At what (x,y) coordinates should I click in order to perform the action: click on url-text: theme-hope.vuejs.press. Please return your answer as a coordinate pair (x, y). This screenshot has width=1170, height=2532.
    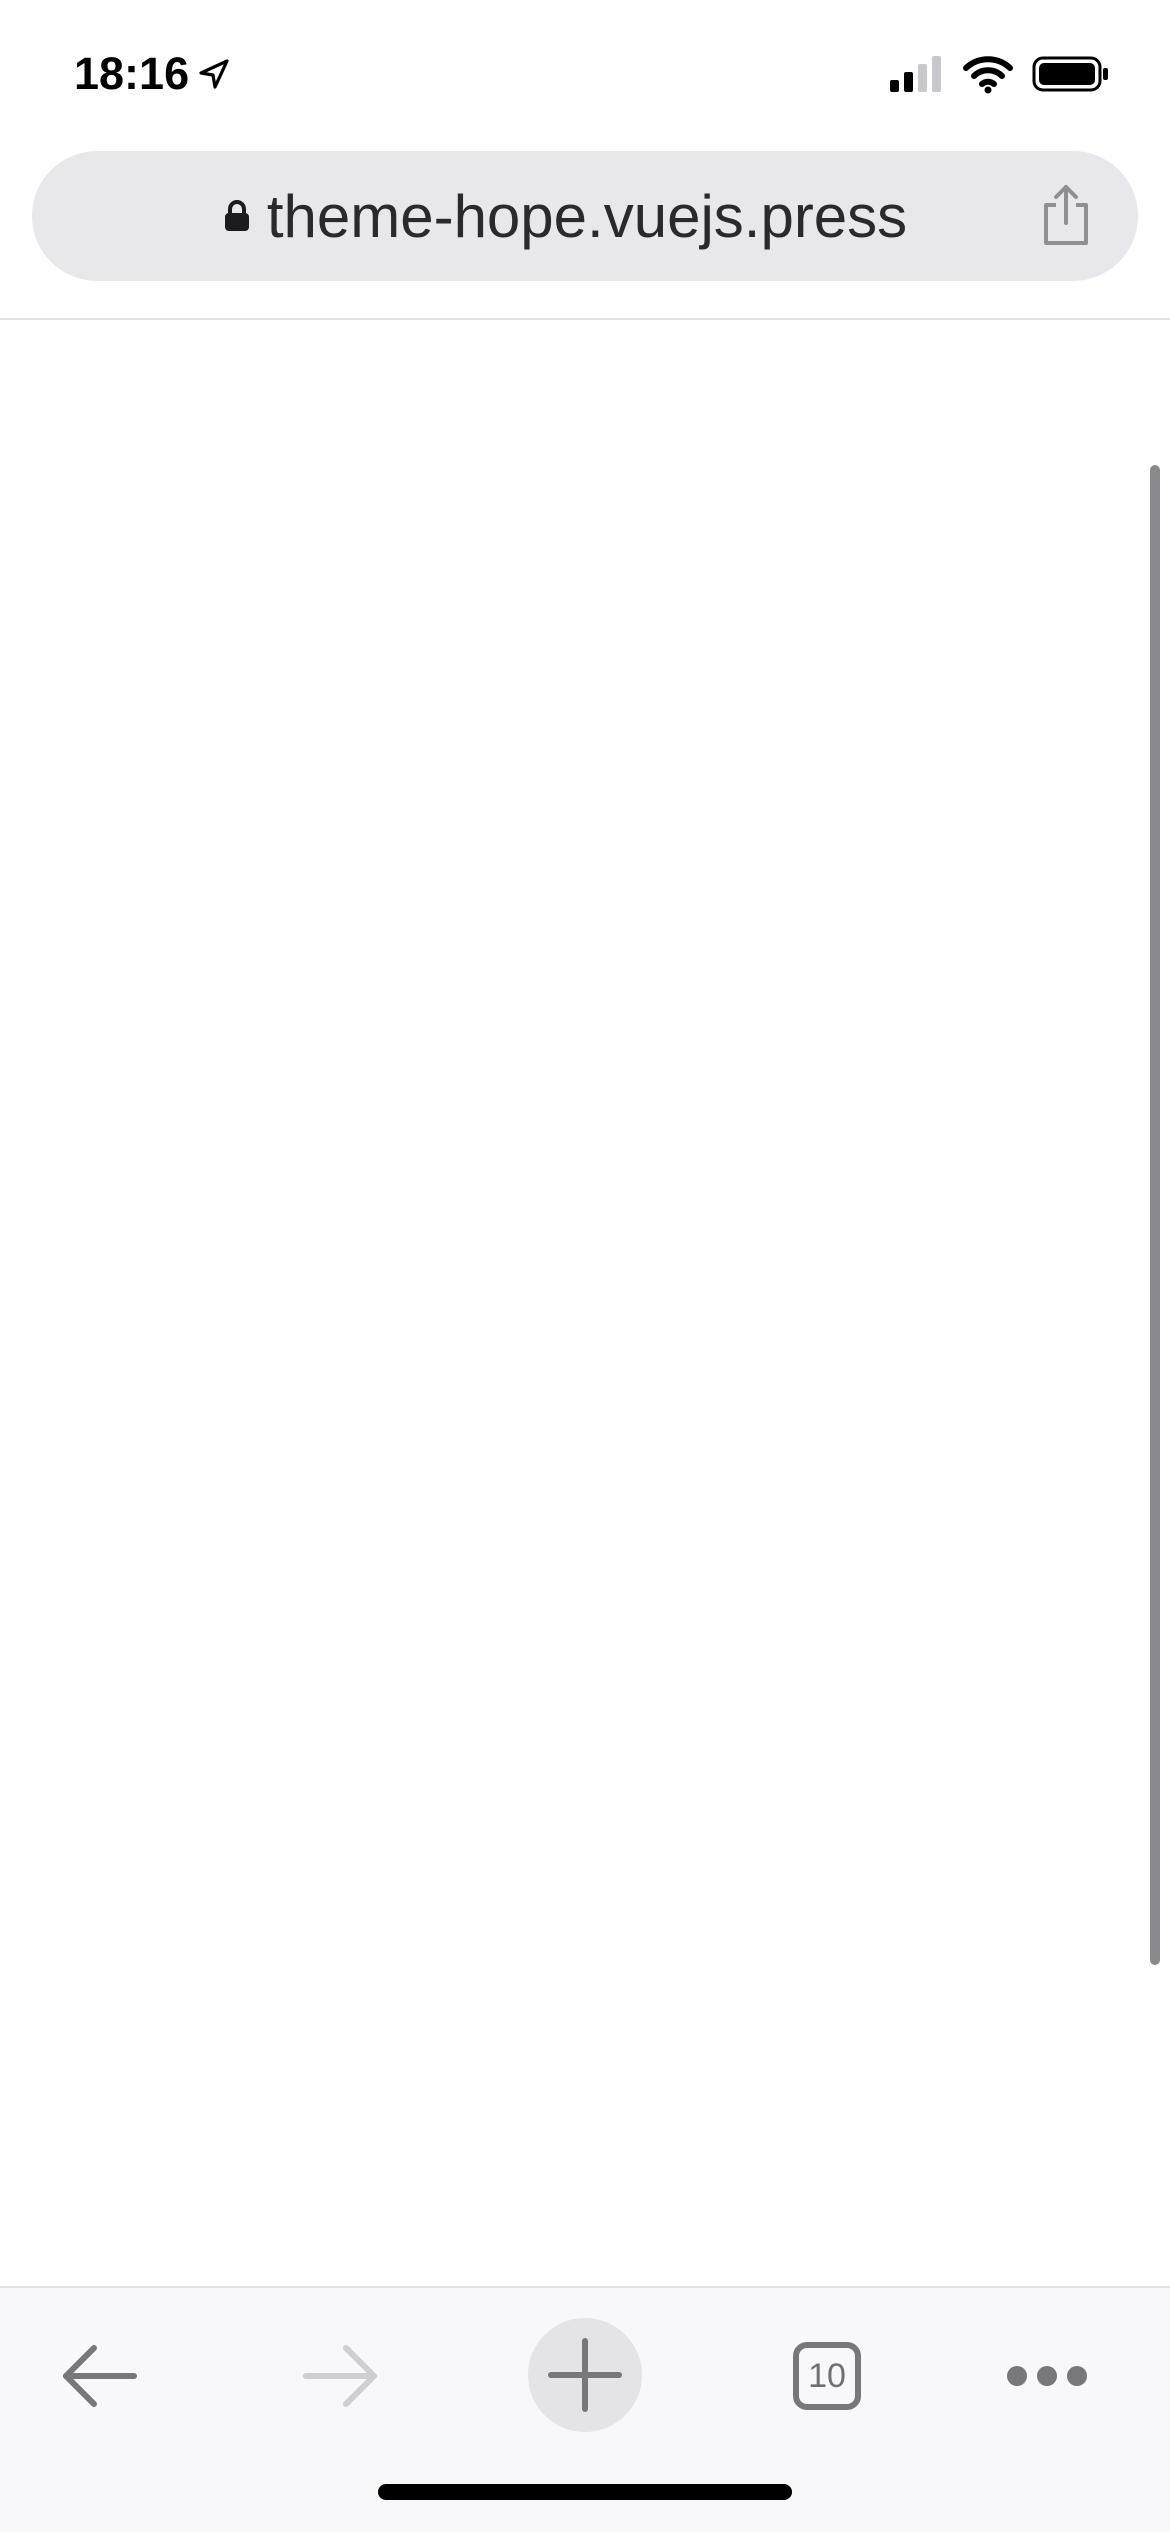
    Looking at the image, I should click on (587, 216).